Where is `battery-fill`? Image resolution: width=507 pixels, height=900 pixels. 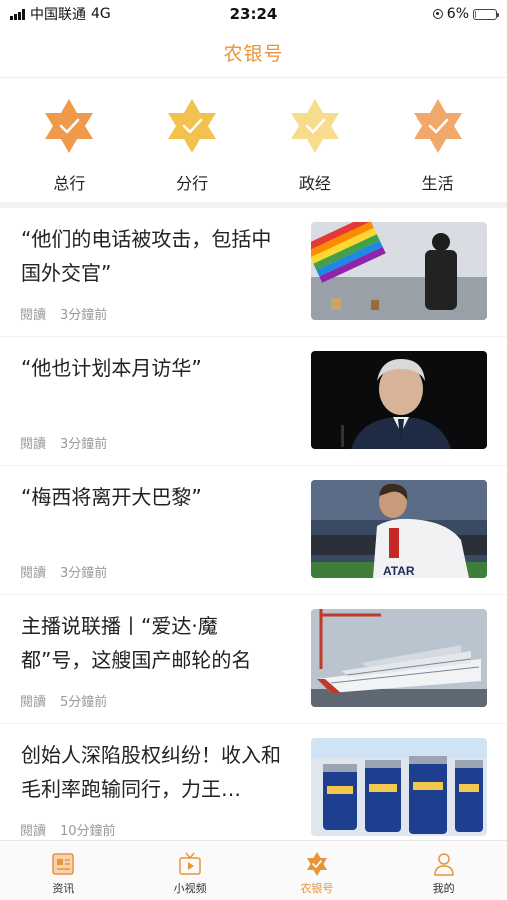
battery-fill is located at coordinates (476, 14).